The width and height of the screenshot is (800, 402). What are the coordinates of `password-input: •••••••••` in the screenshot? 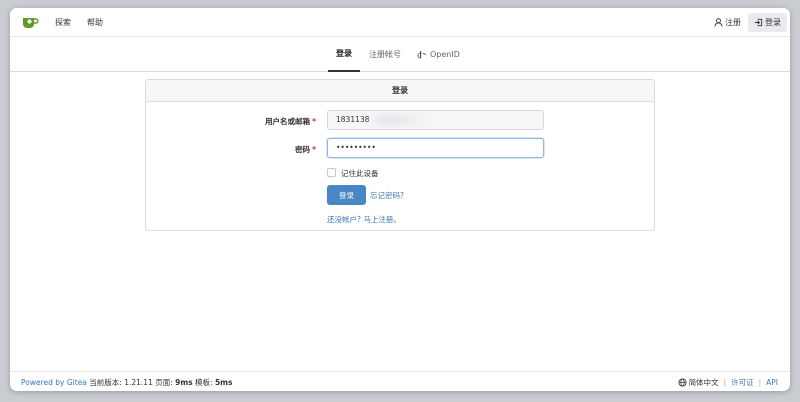 It's located at (435, 148).